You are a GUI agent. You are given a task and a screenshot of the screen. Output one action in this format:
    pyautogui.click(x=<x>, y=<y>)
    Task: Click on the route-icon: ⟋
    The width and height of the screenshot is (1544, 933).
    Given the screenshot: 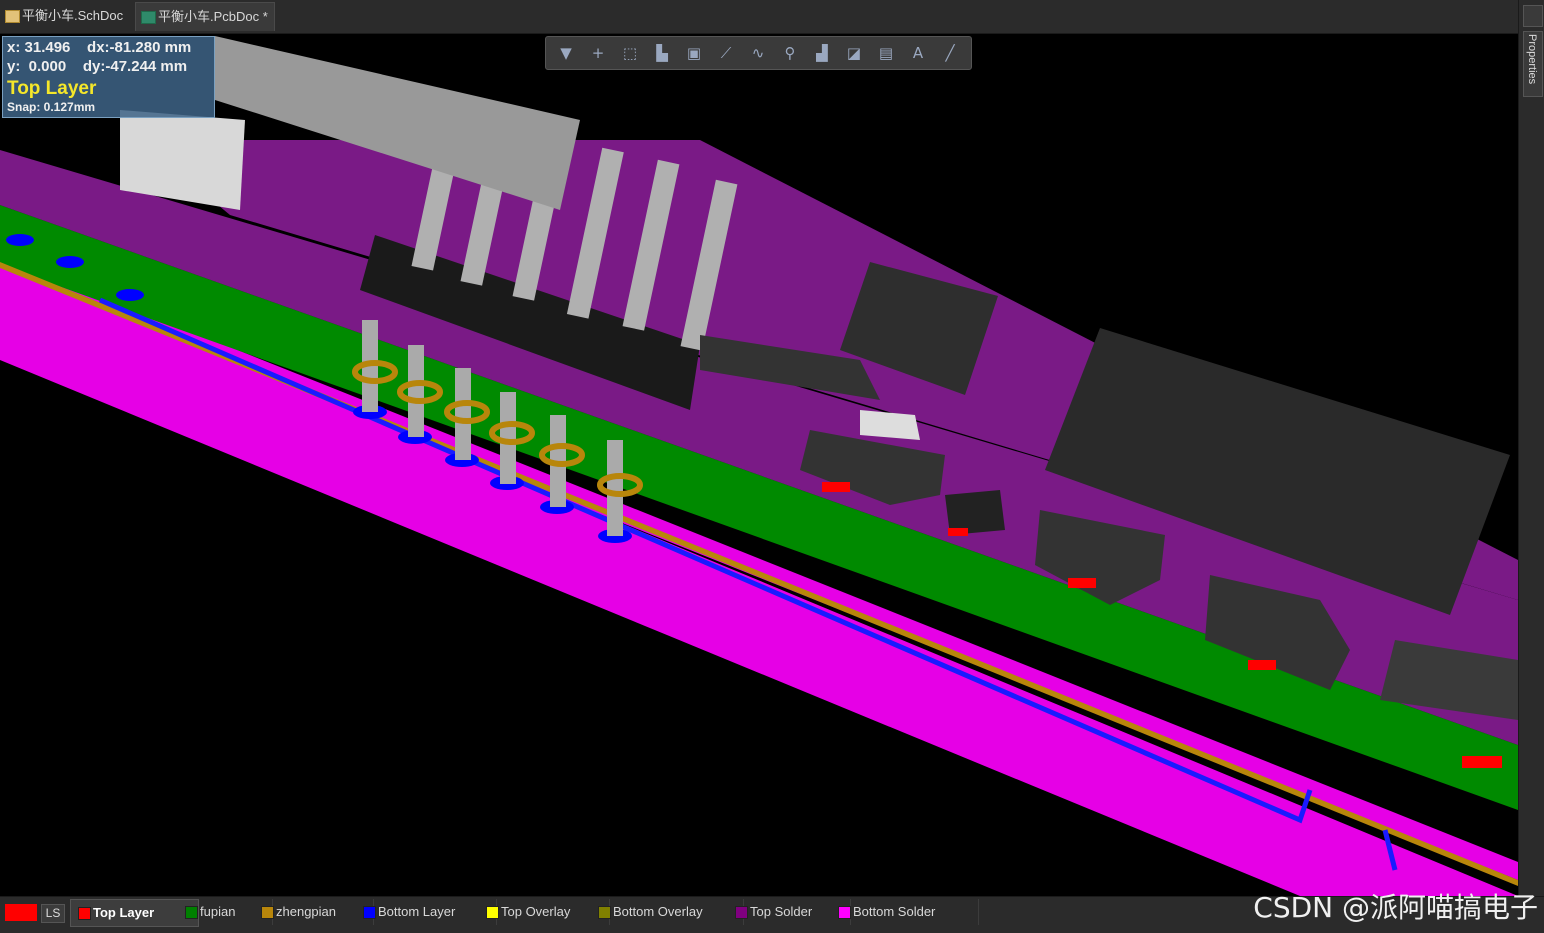 What is the action you would take?
    pyautogui.click(x=726, y=53)
    